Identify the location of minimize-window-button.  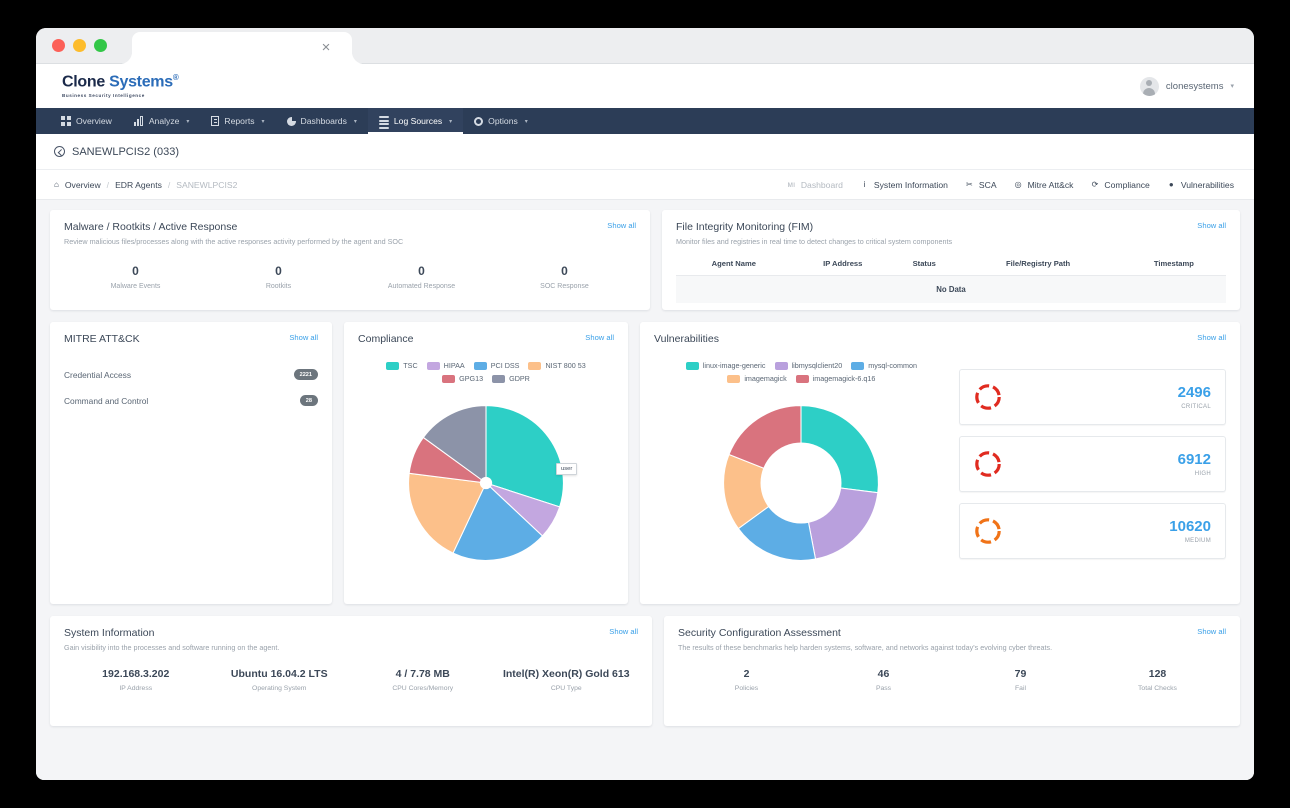
(79, 45).